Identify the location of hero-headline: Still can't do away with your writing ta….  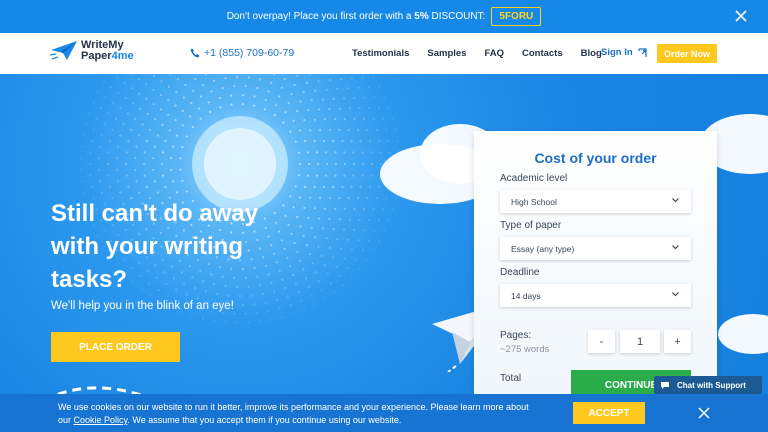
(155, 246).